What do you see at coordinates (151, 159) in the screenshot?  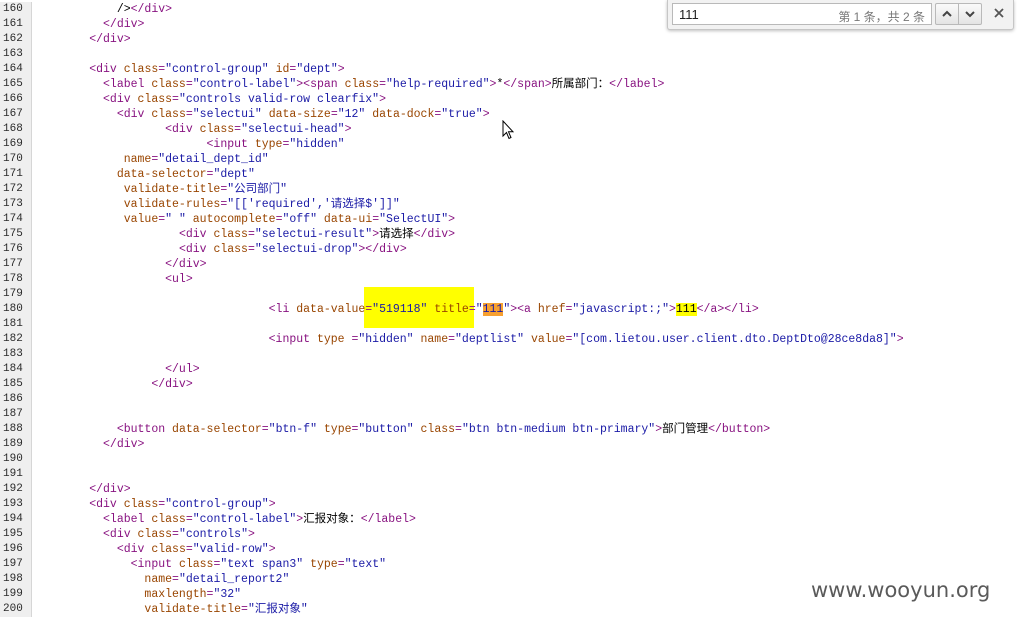 I see `code-text: name="detail_dept_id"` at bounding box center [151, 159].